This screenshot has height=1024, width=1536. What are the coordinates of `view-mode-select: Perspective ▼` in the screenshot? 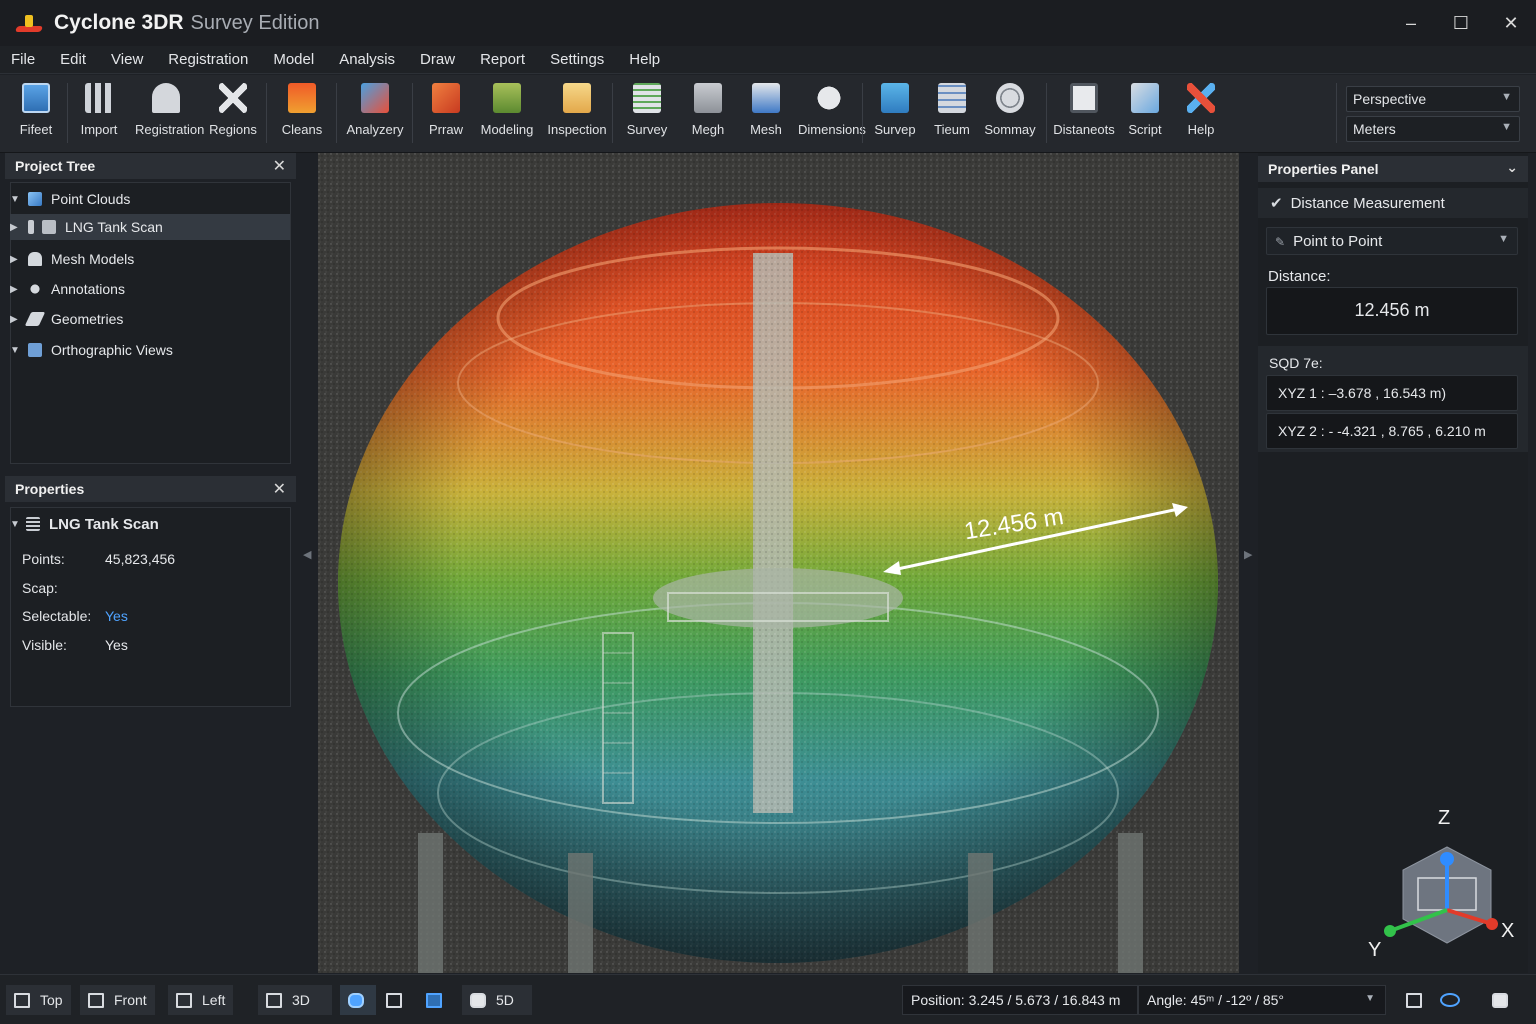 It's located at (1433, 99).